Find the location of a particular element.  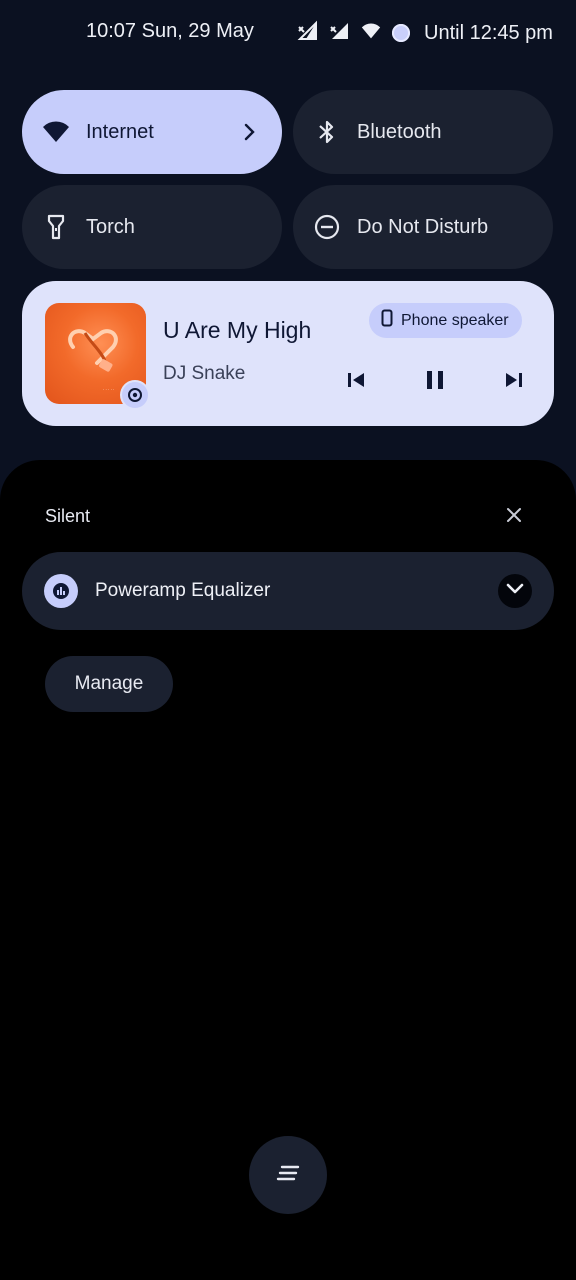

manage-button: Manage is located at coordinates (109, 684).